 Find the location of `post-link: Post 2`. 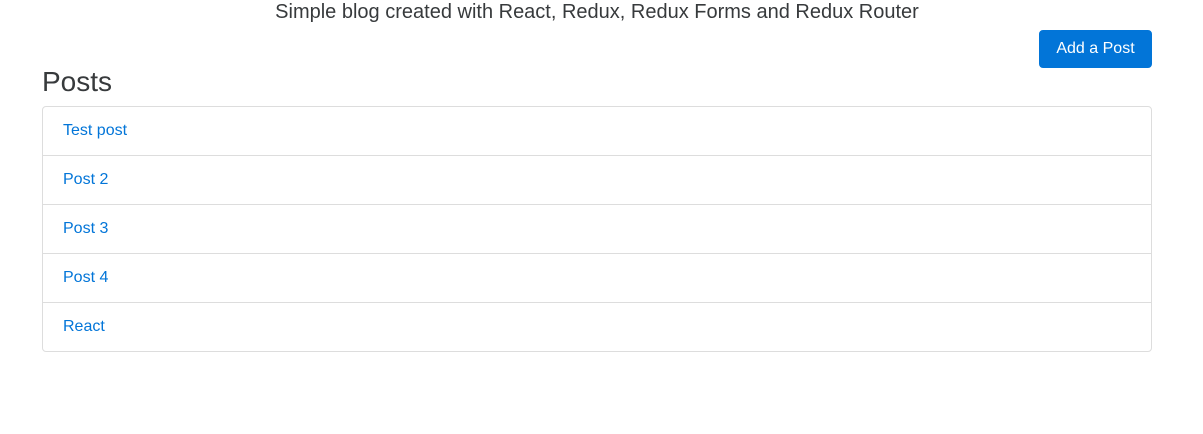

post-link: Post 2 is located at coordinates (85, 180).